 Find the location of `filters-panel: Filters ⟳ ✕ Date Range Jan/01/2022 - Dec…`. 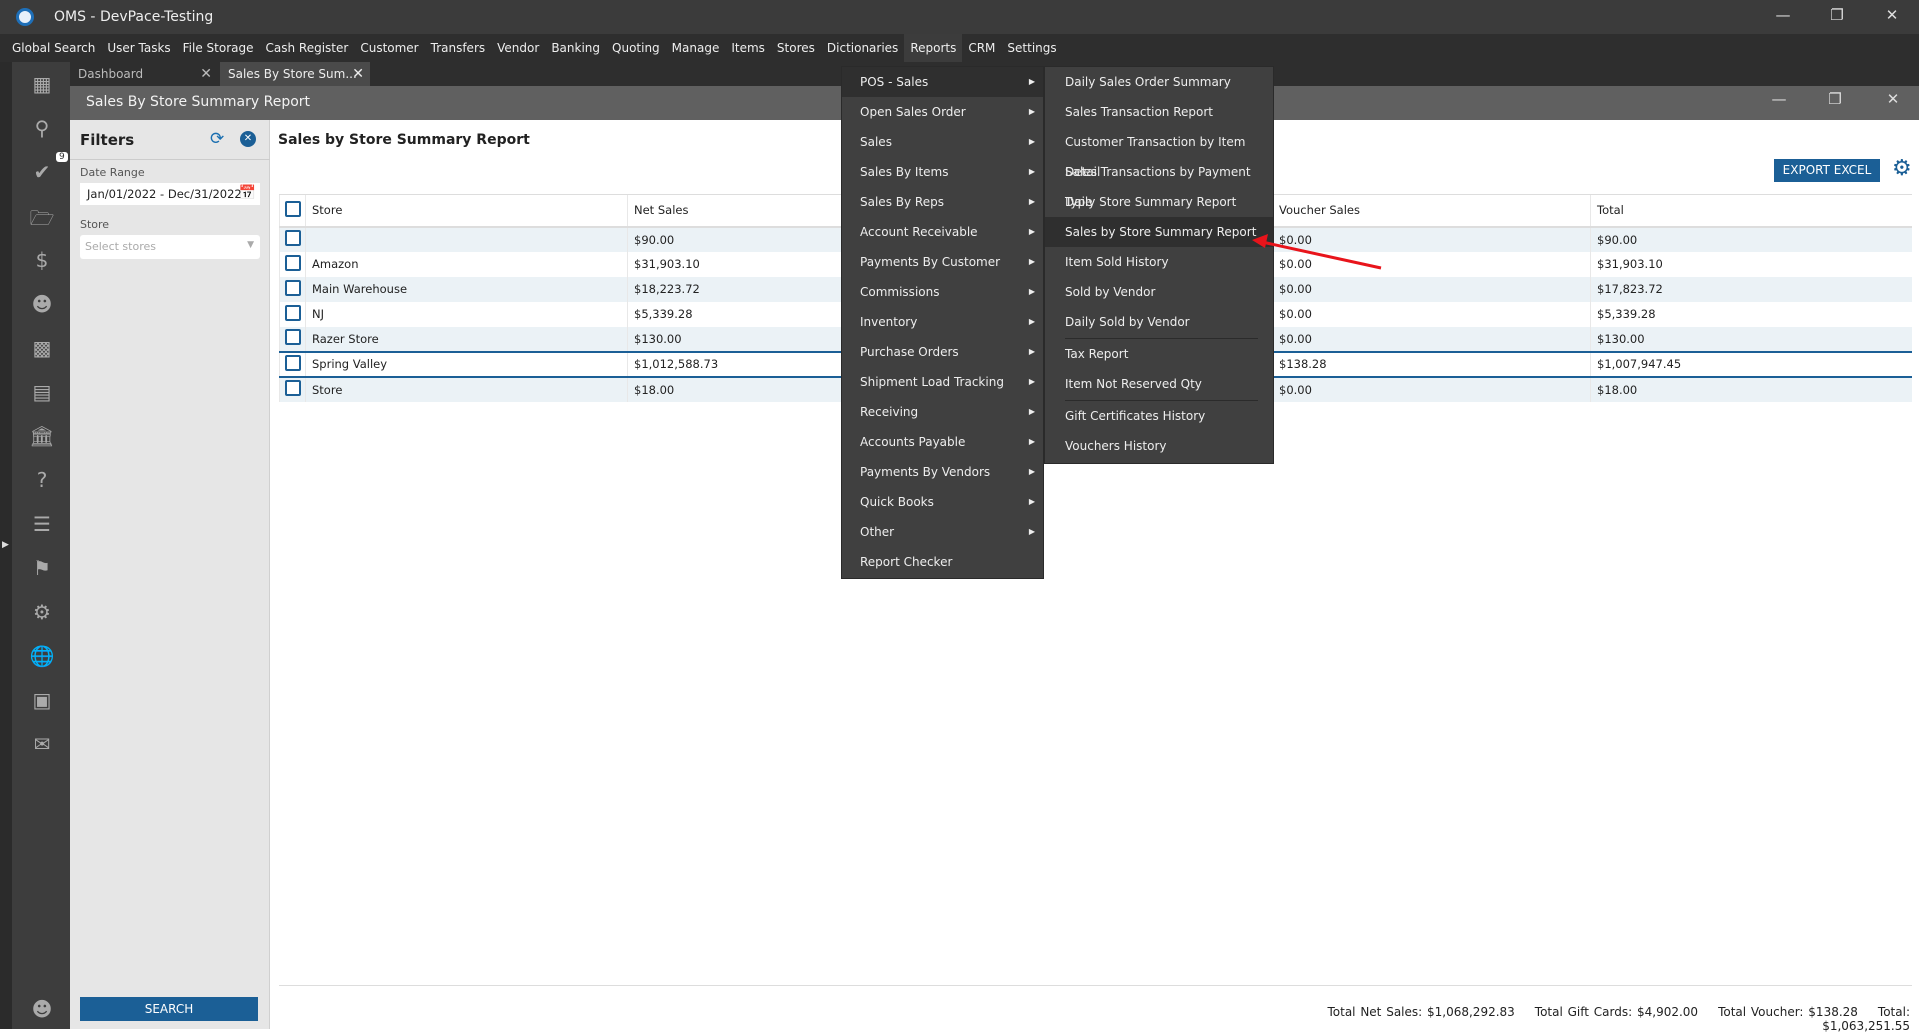

filters-panel: Filters ⟳ ✕ Date Range Jan/01/2022 - Dec… is located at coordinates (170, 574).